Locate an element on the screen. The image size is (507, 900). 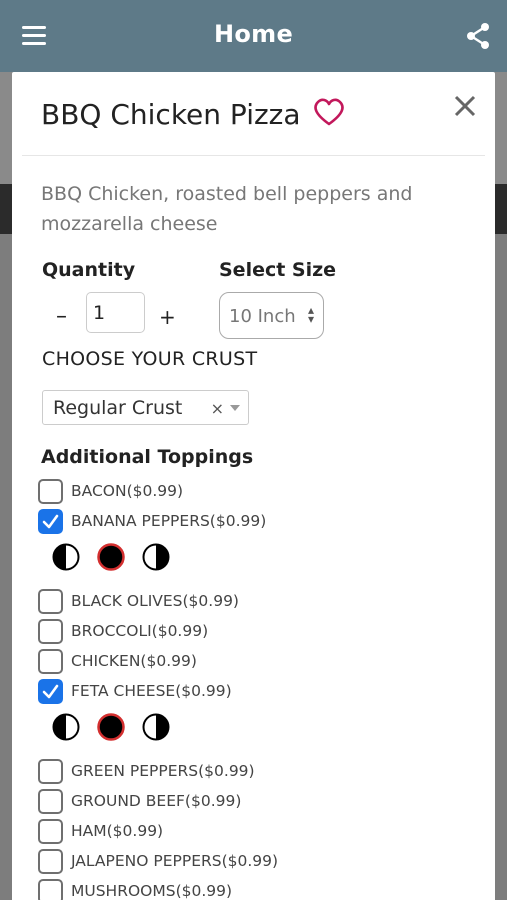
page-title: Home is located at coordinates (253, 34).